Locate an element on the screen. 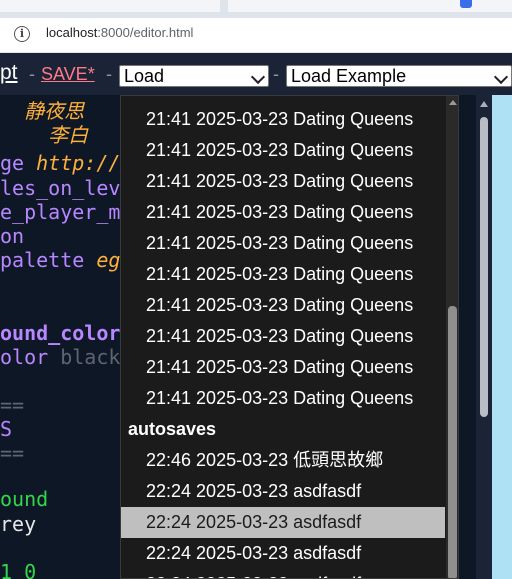  code-line: 静夜思 is located at coordinates (42, 111).